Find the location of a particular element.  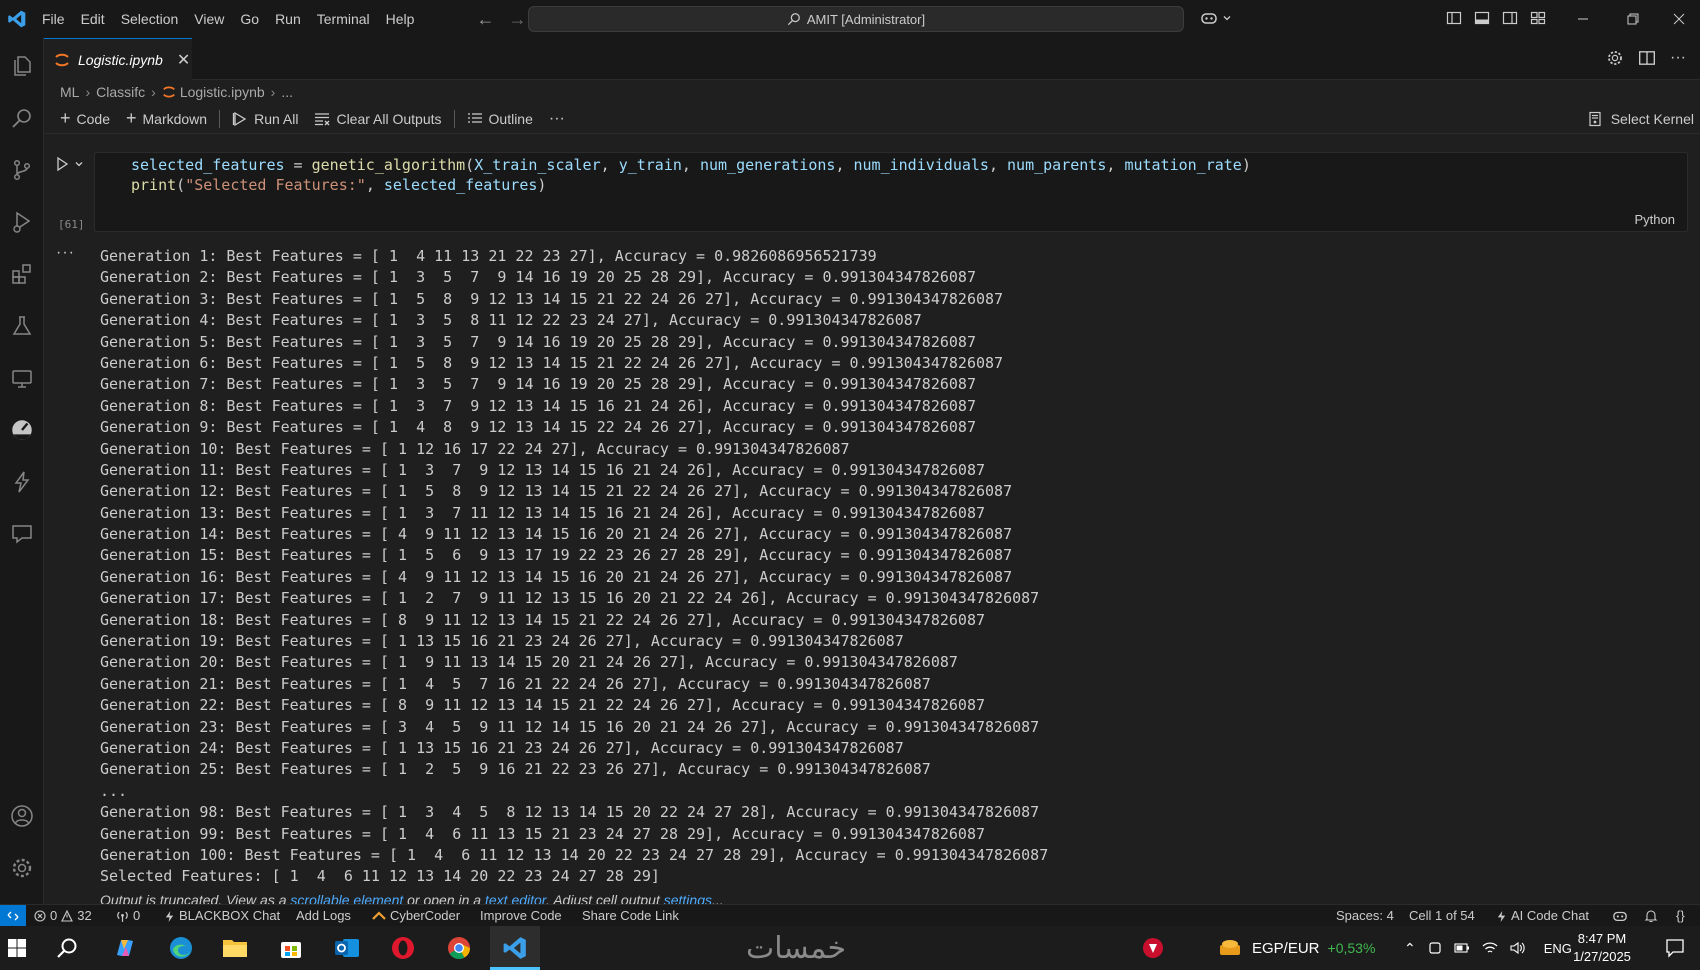

chrome-browser-button is located at coordinates (459, 948).